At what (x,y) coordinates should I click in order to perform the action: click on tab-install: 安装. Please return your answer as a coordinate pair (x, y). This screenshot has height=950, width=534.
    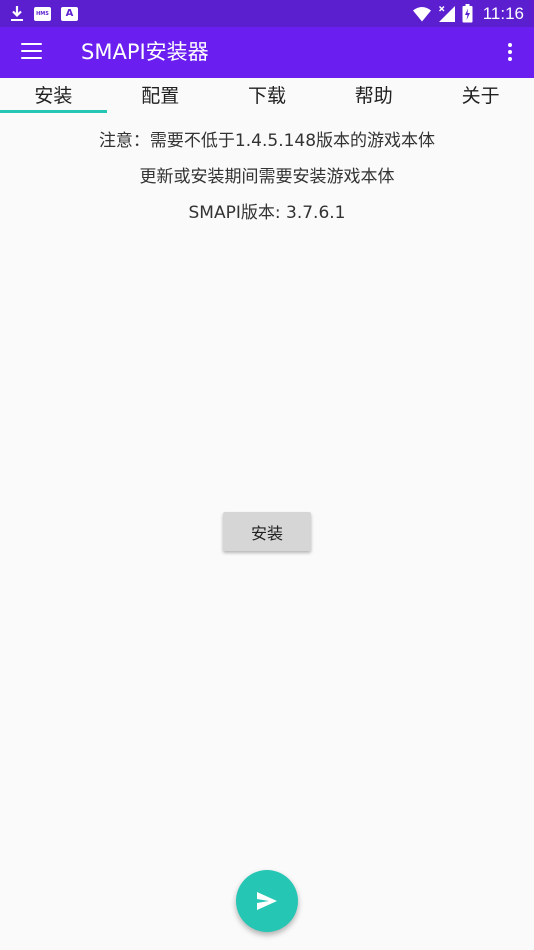
    Looking at the image, I should click on (53, 96).